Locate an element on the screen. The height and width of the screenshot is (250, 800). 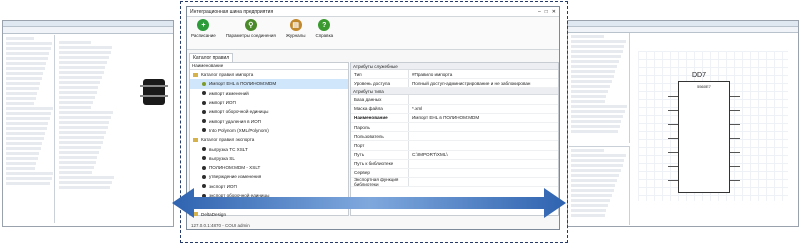
ic-part-number: 5560E7 is located at coordinates (704, 86).